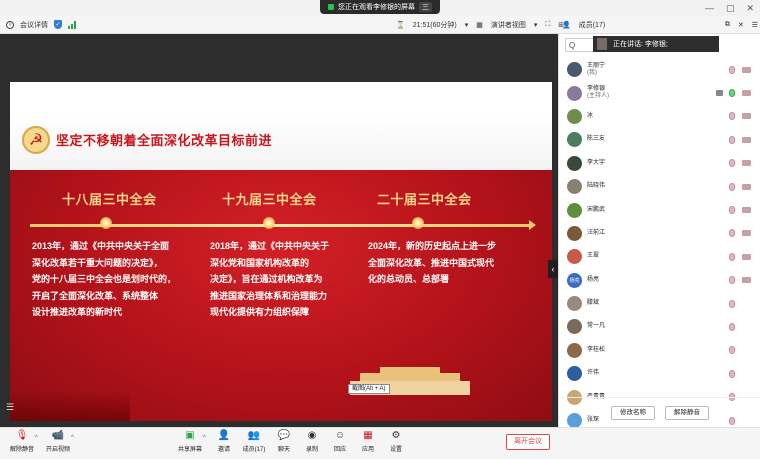  Describe the element at coordinates (396, 441) in the screenshot. I see `settings-button: ⚙ 设置` at that location.